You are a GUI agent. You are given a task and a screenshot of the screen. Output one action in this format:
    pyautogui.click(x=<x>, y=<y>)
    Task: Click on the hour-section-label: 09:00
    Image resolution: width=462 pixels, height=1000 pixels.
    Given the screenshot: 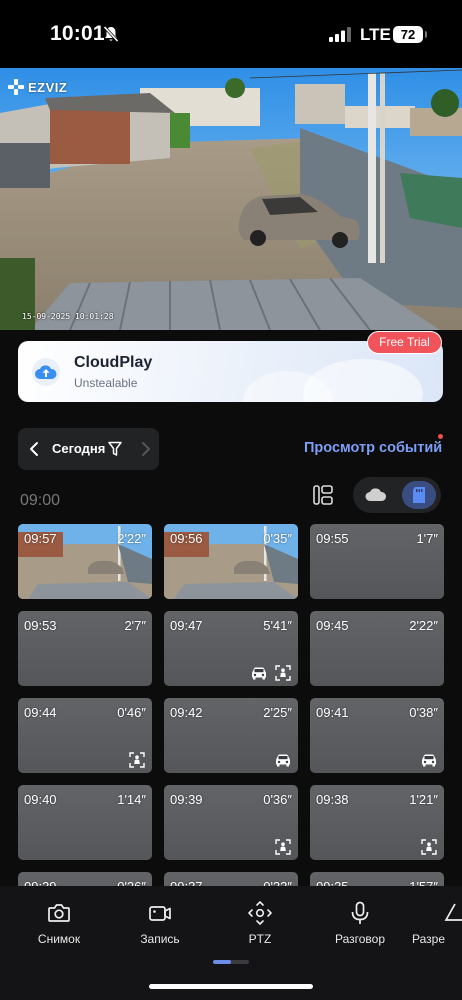 What is the action you would take?
    pyautogui.click(x=40, y=500)
    